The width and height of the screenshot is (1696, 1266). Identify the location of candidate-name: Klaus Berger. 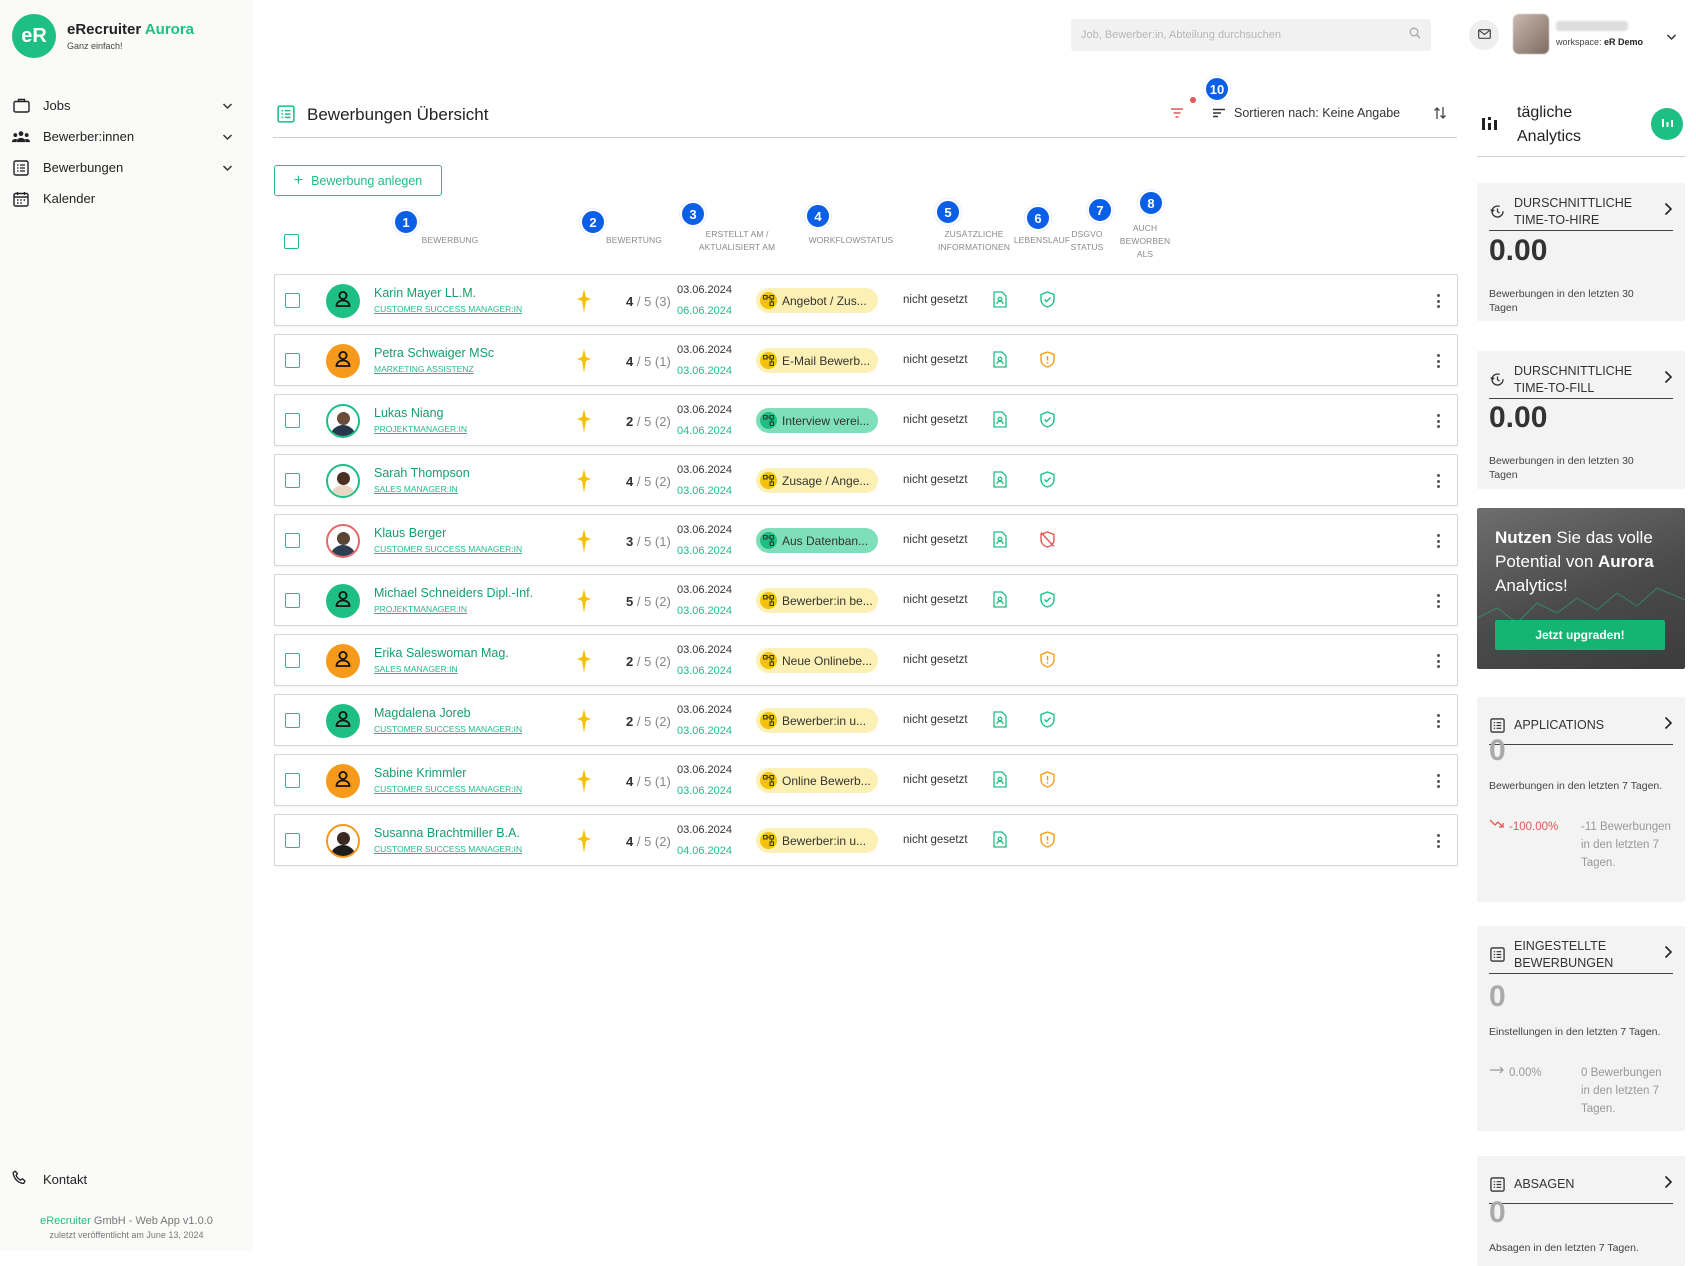
(410, 533).